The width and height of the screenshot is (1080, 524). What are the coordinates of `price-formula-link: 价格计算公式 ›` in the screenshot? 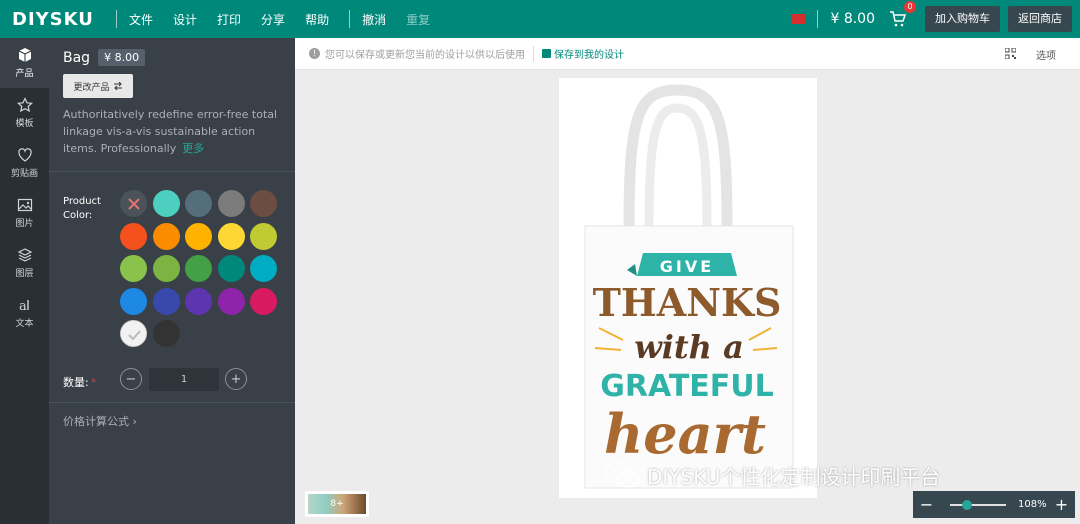 It's located at (100, 421).